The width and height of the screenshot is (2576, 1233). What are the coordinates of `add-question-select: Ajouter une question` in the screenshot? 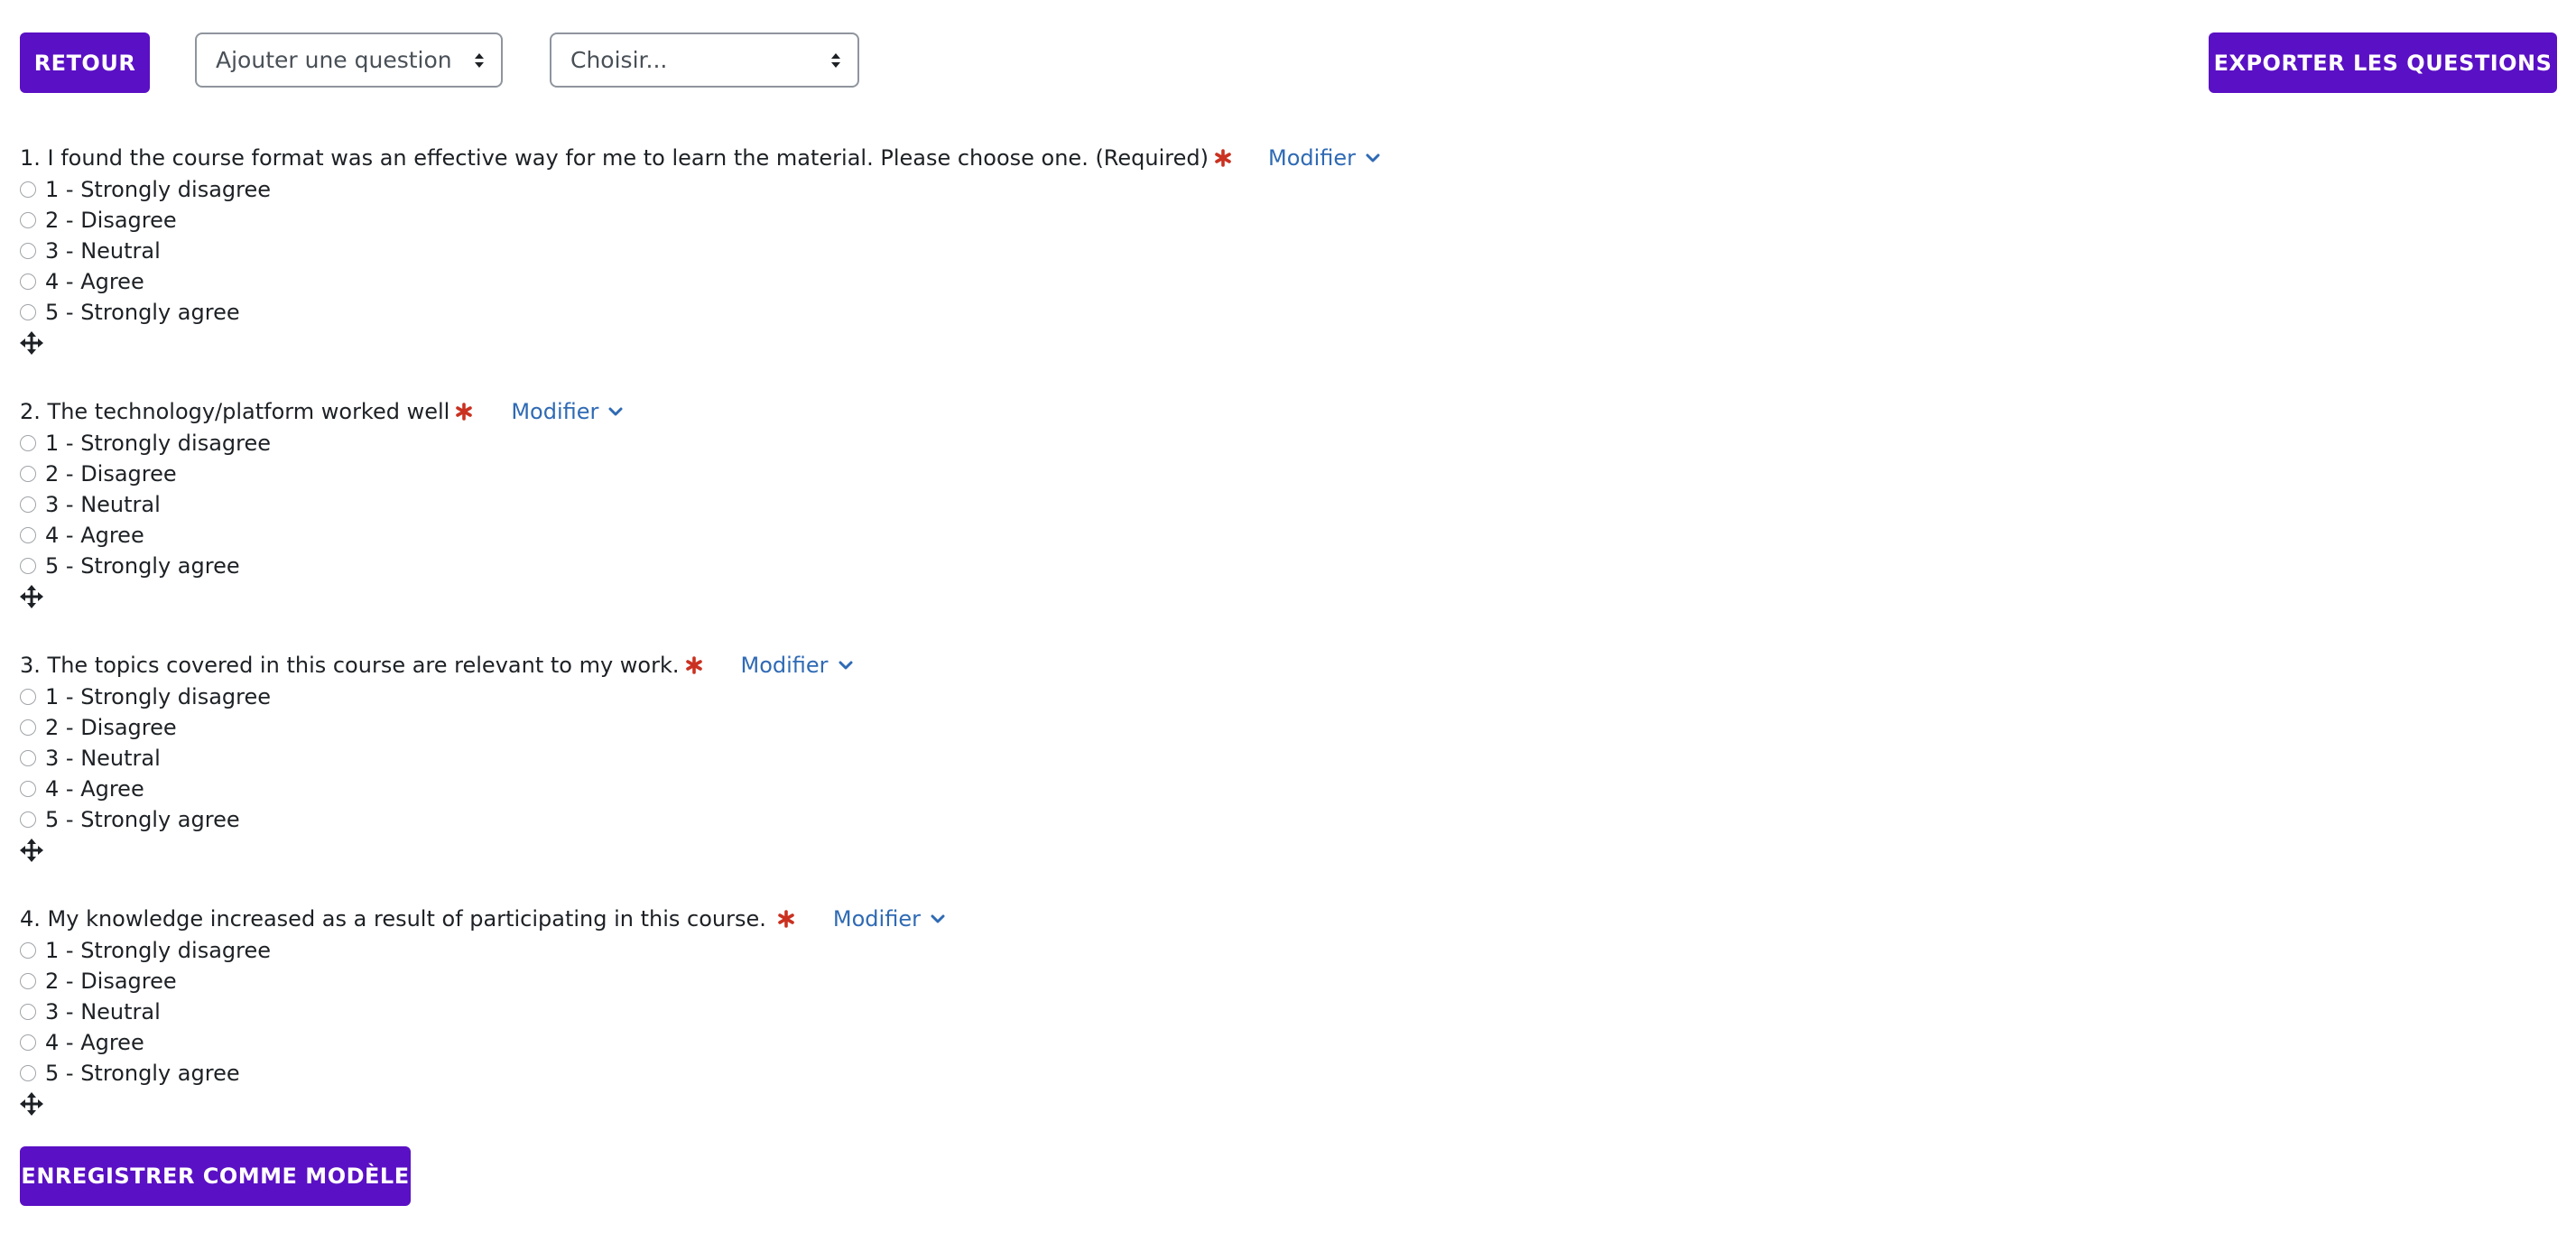 It's located at (349, 60).